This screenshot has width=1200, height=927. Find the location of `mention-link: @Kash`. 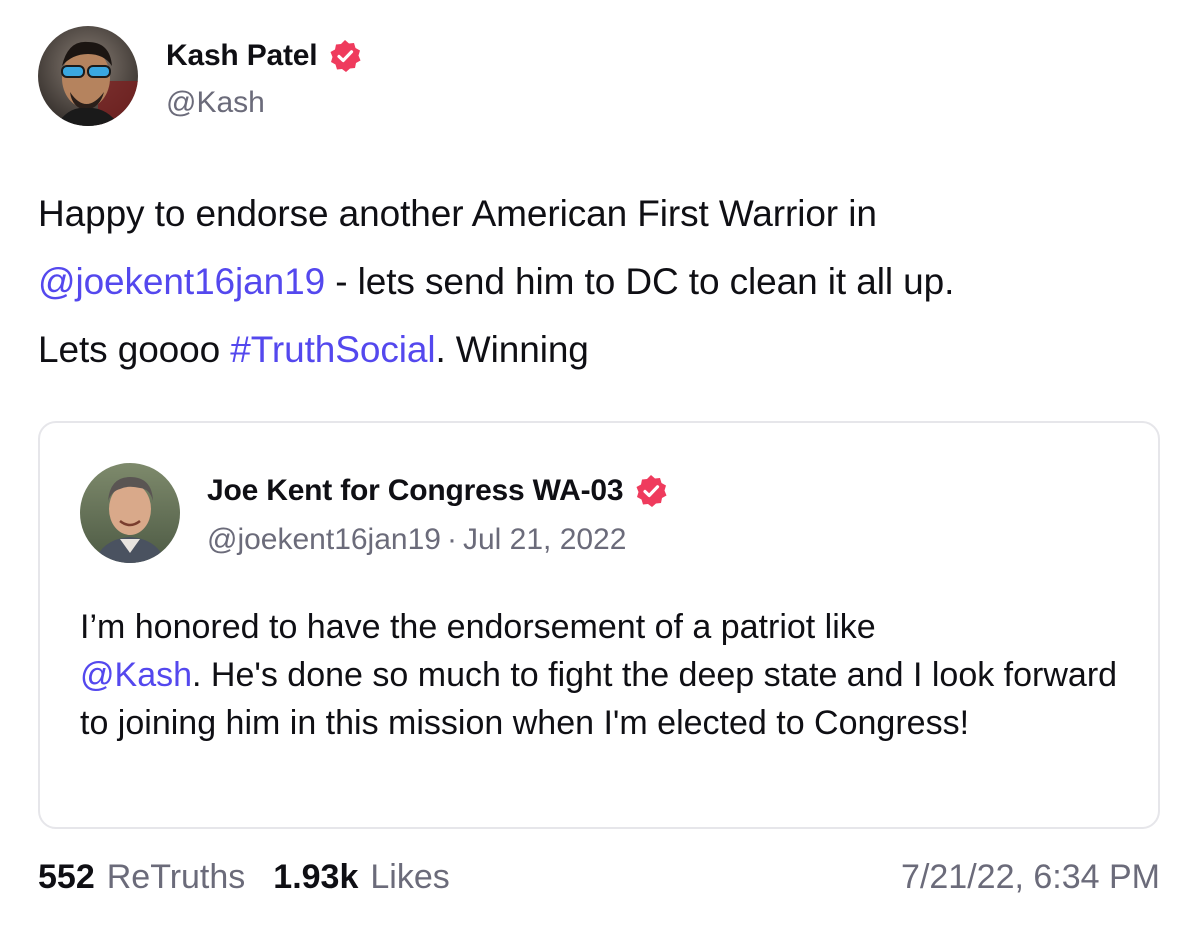

mention-link: @Kash is located at coordinates (136, 675).